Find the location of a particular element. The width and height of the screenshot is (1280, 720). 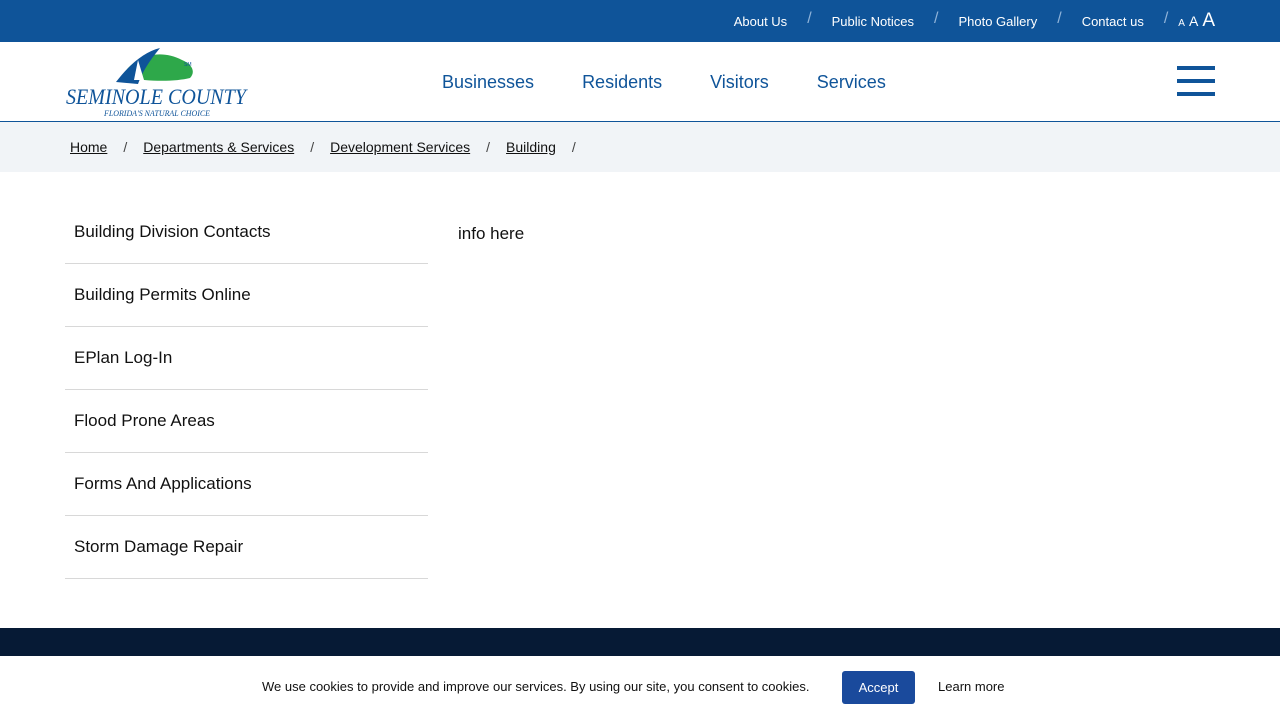

main-navigation: Businesses Residents Visitors Services is located at coordinates (664, 82).